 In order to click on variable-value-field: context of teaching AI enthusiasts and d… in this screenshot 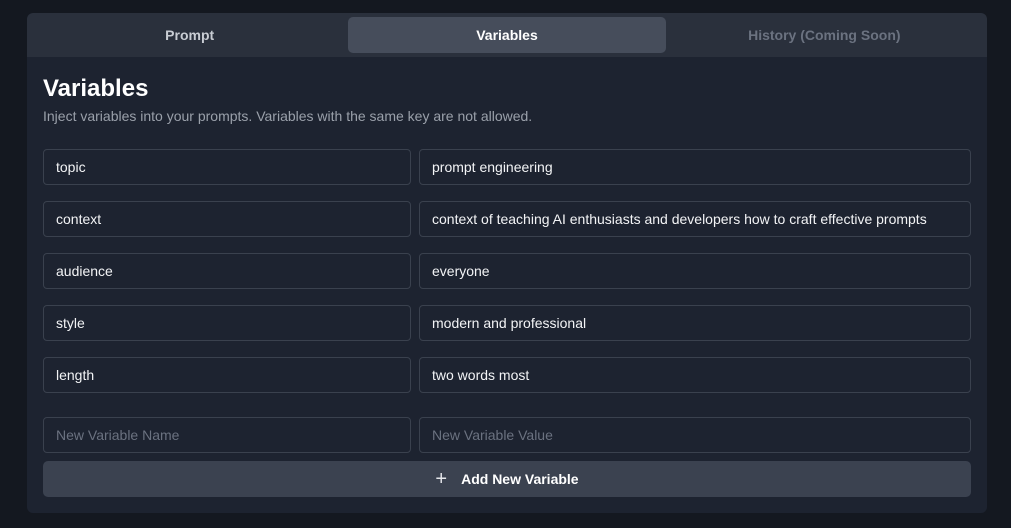, I will do `click(695, 219)`.